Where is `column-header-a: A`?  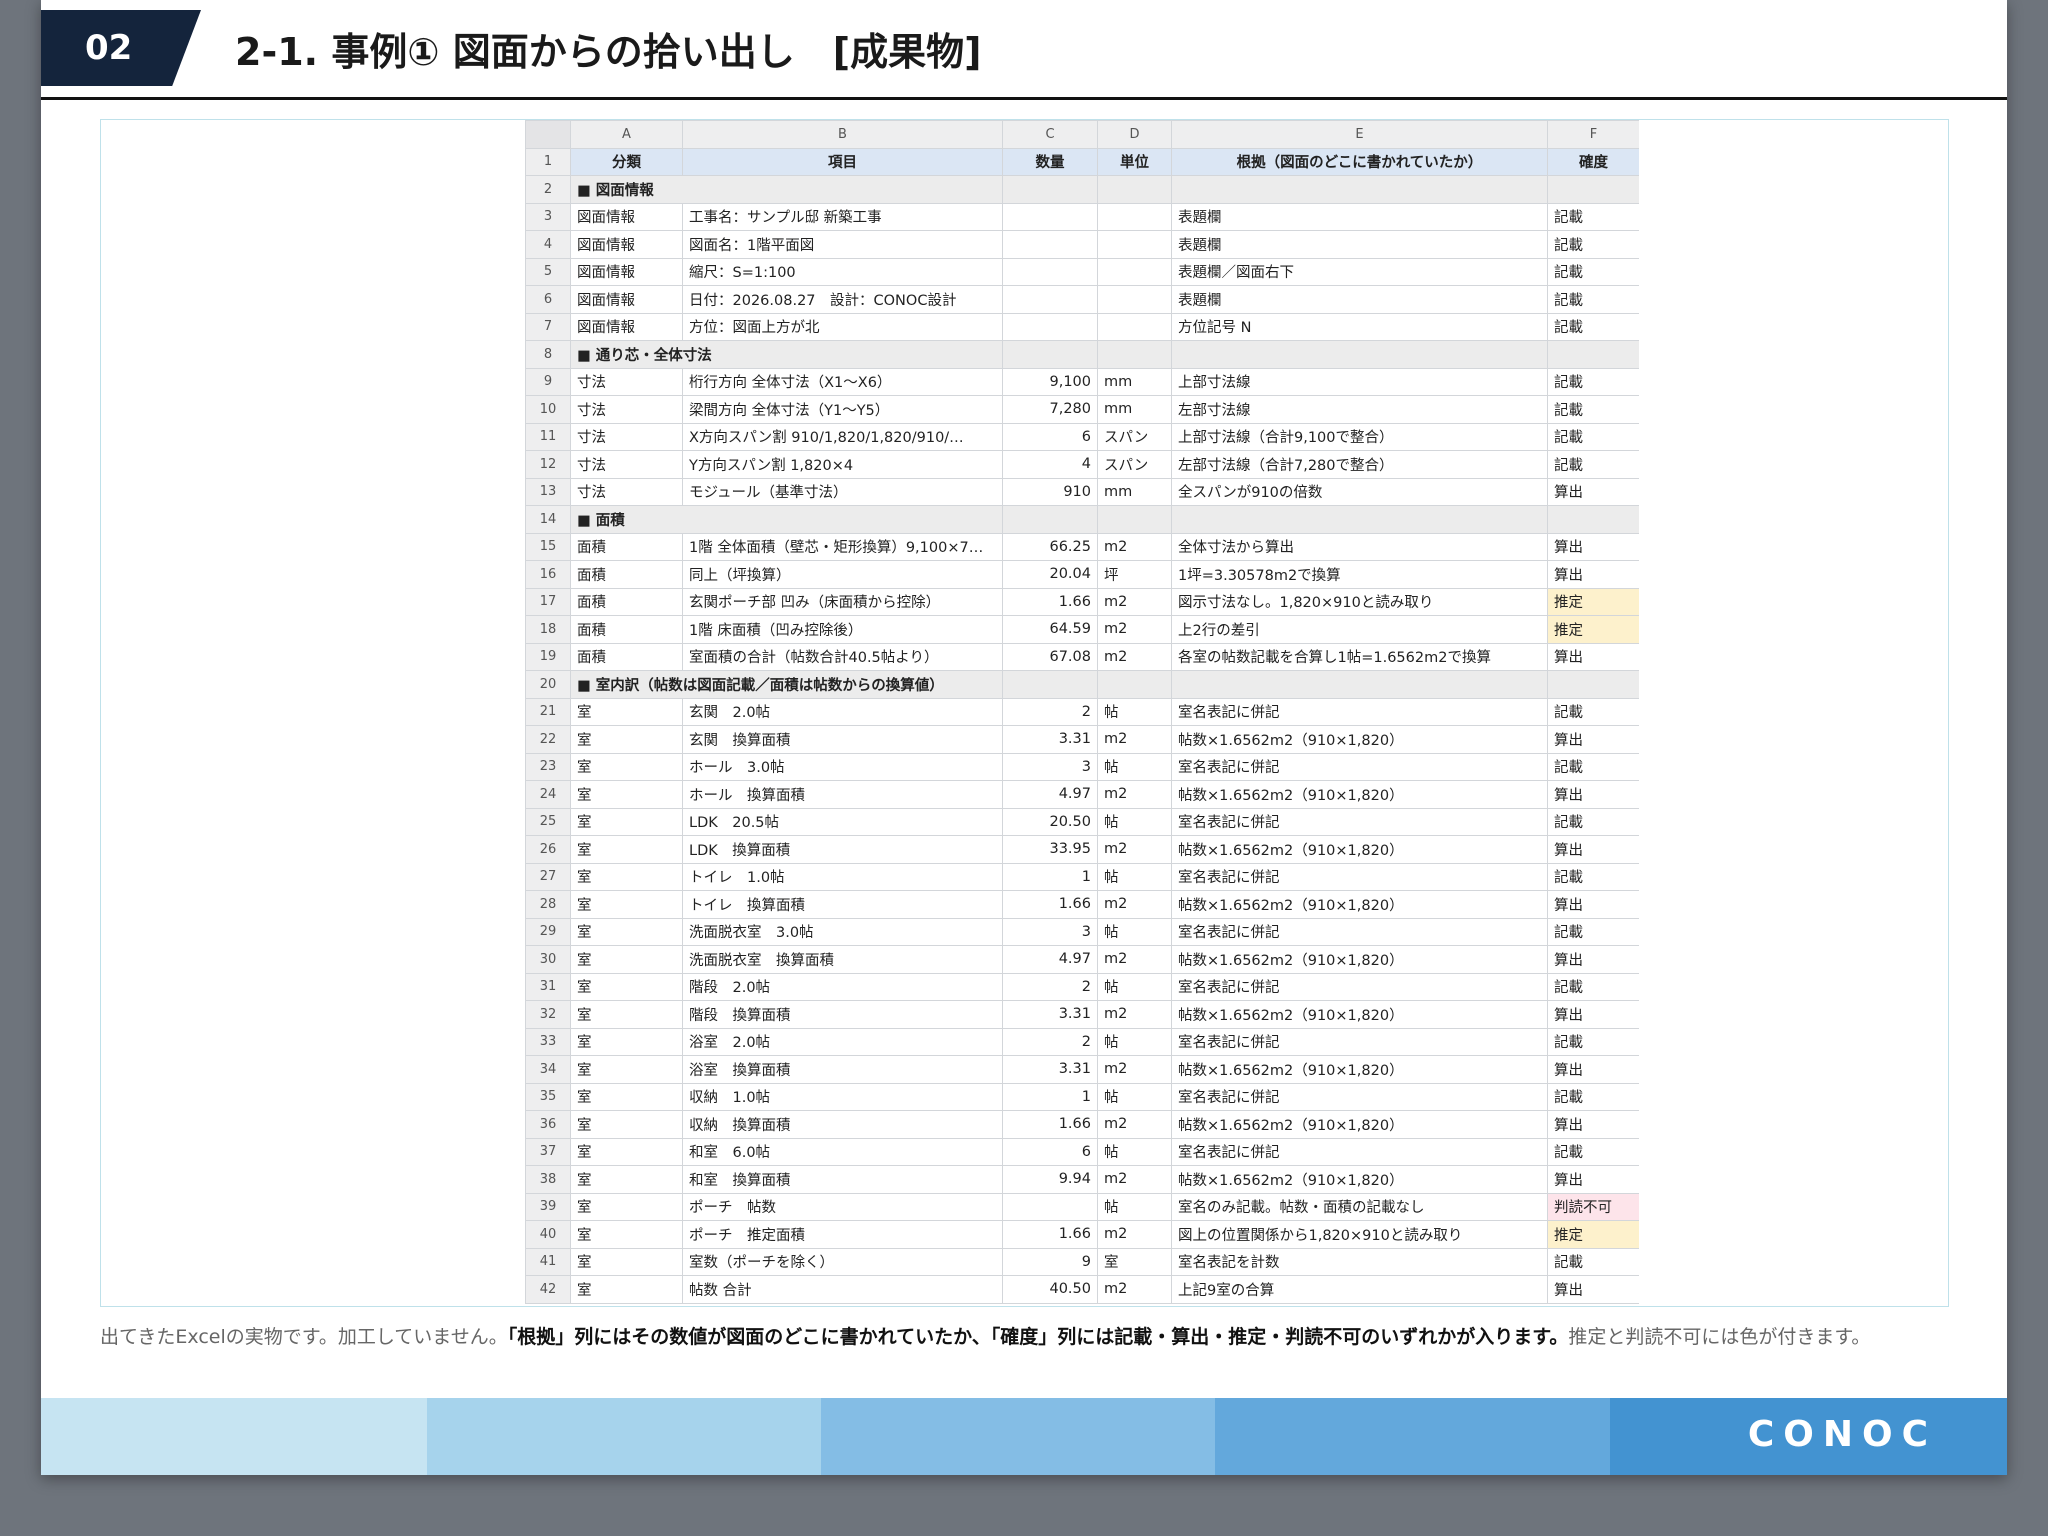
column-header-a: A is located at coordinates (626, 134).